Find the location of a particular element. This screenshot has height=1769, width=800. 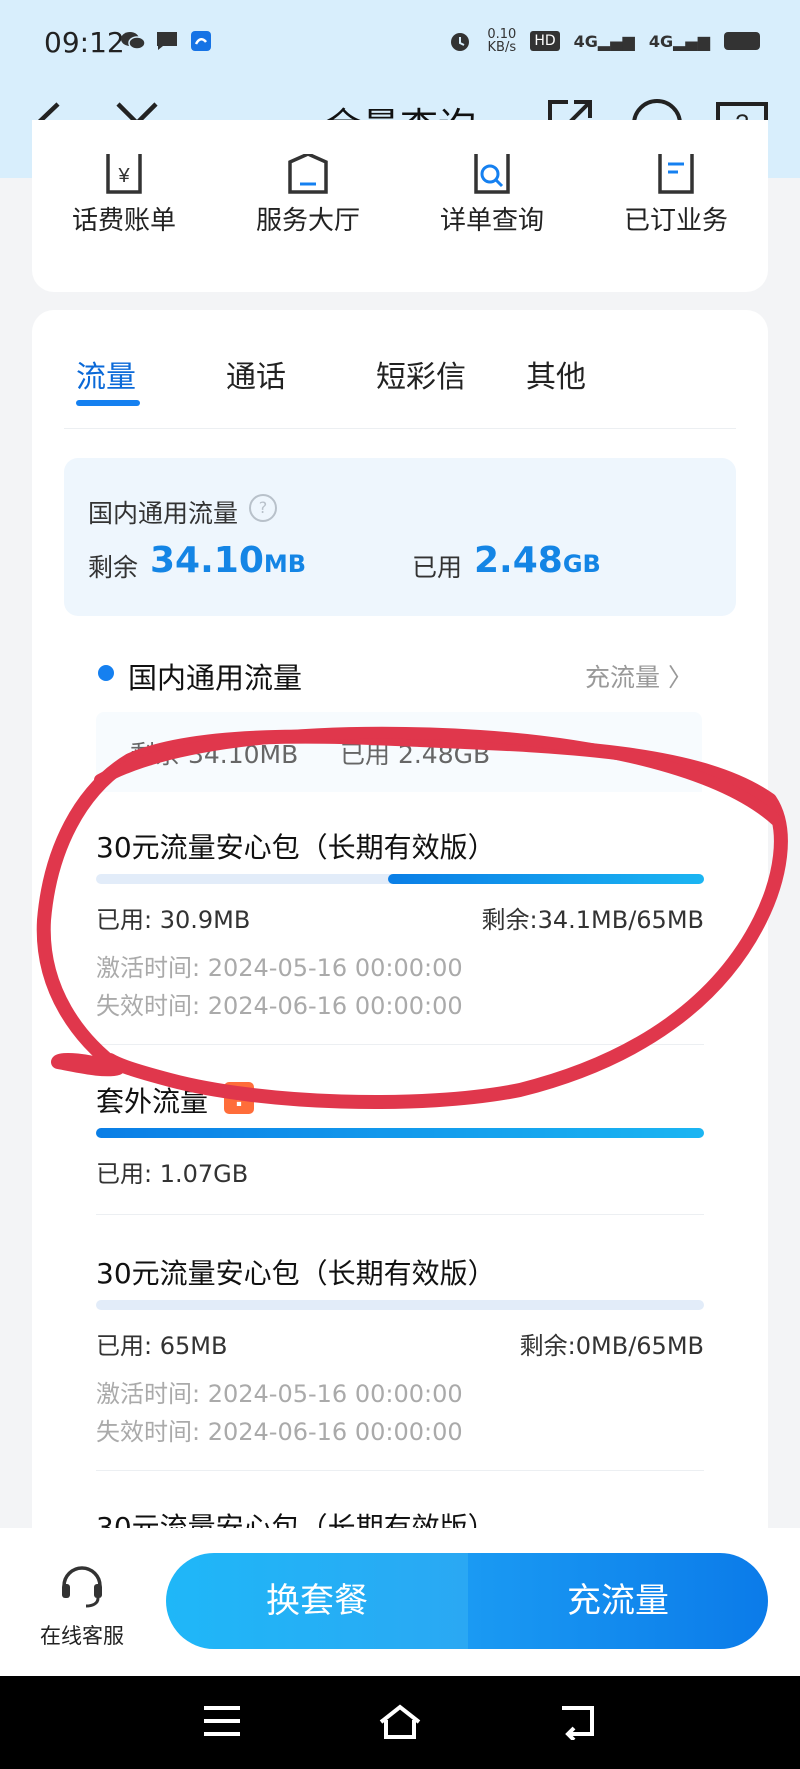

tab-calls: 通话 is located at coordinates (301, 374).